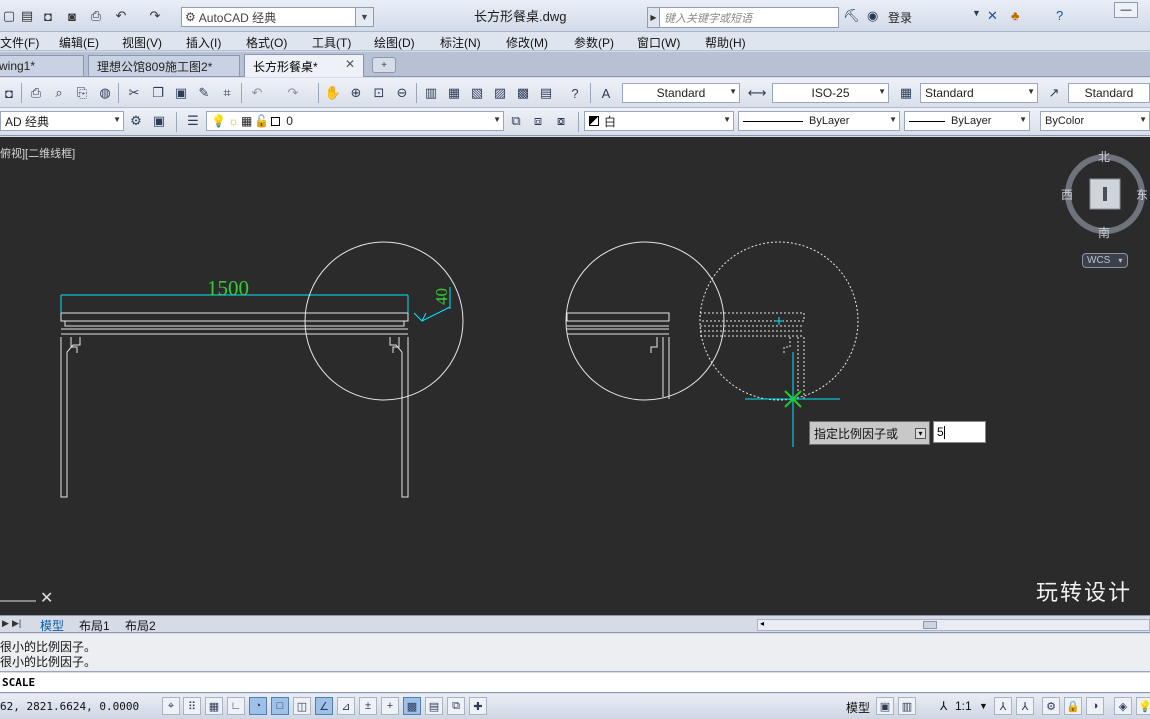 The width and height of the screenshot is (1150, 719). Describe the element at coordinates (96, 16) in the screenshot. I see `print-icon: ⎙` at that location.